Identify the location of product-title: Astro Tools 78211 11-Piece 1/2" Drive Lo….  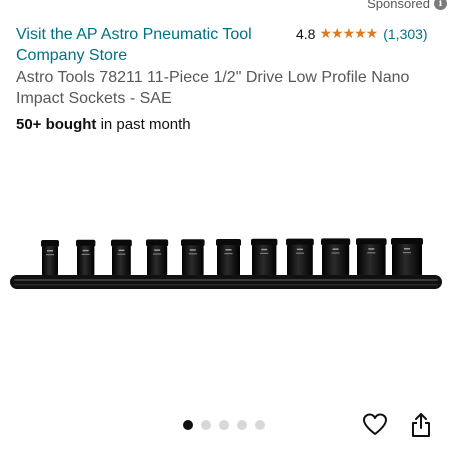
(213, 88).